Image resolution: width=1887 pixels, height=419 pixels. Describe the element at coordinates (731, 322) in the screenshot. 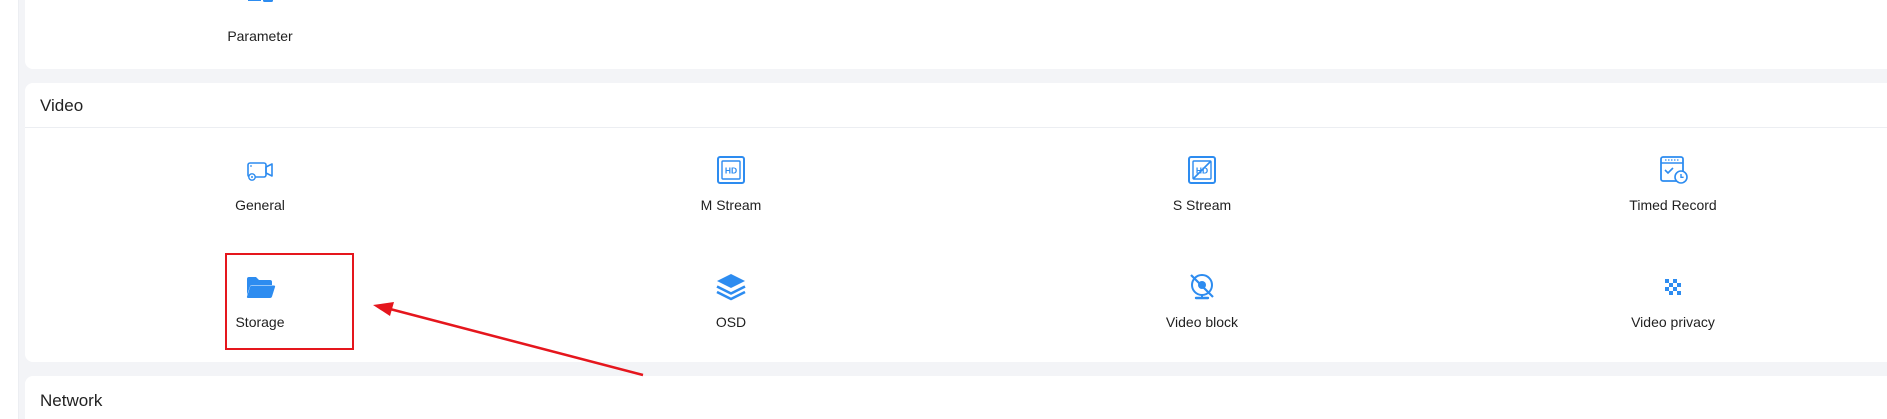

I see `tile-label: OSD` at that location.